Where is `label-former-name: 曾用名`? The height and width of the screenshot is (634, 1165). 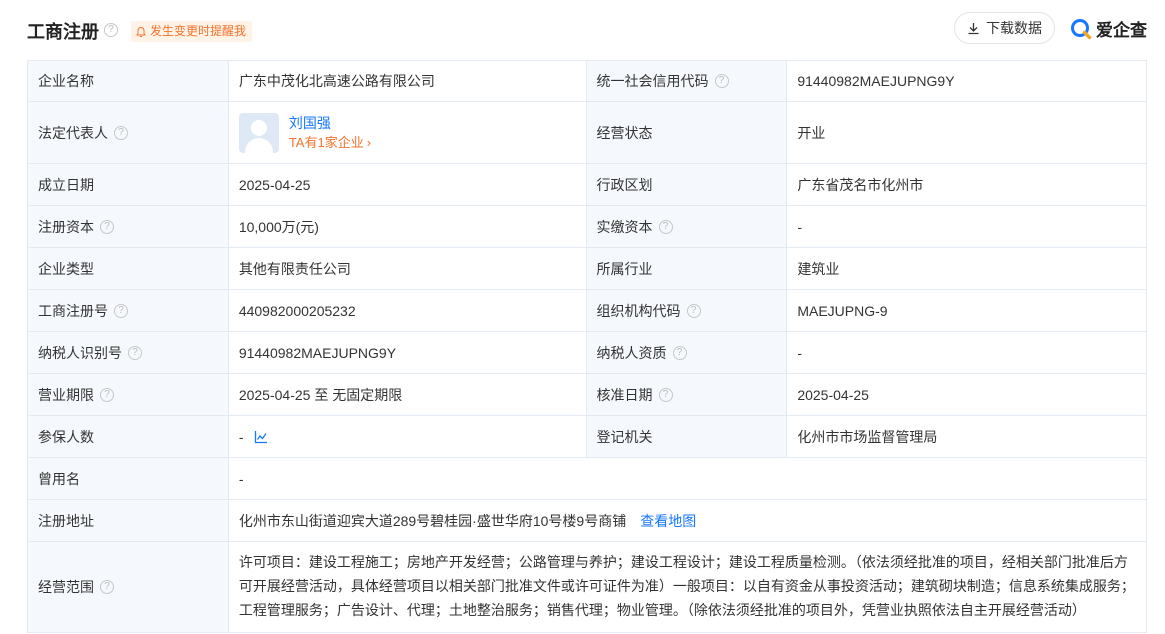
label-former-name: 曾用名 is located at coordinates (128, 478).